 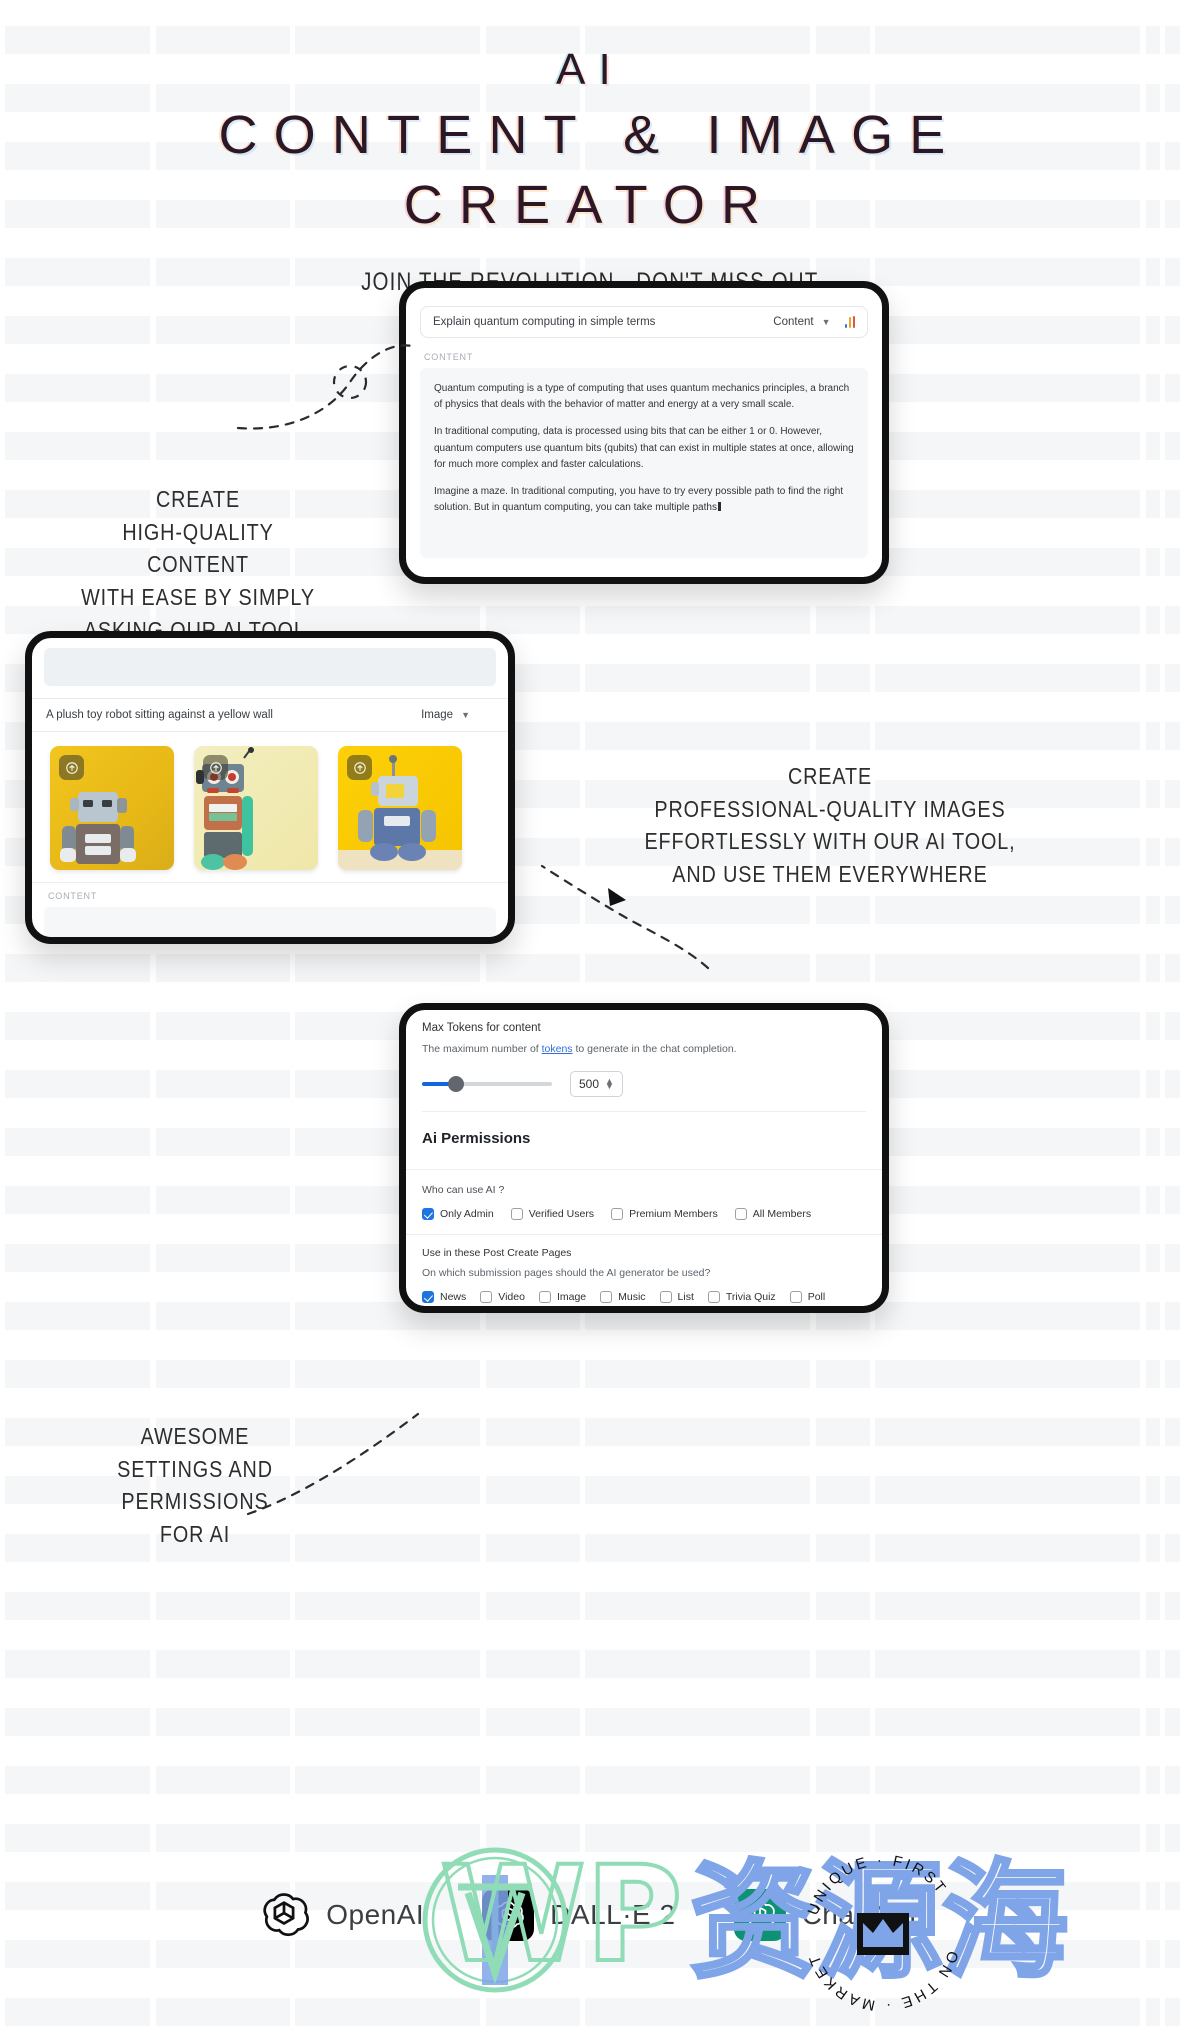 I want to click on brand-chatgpt: ChatGPT, so click(x=827, y=1915).